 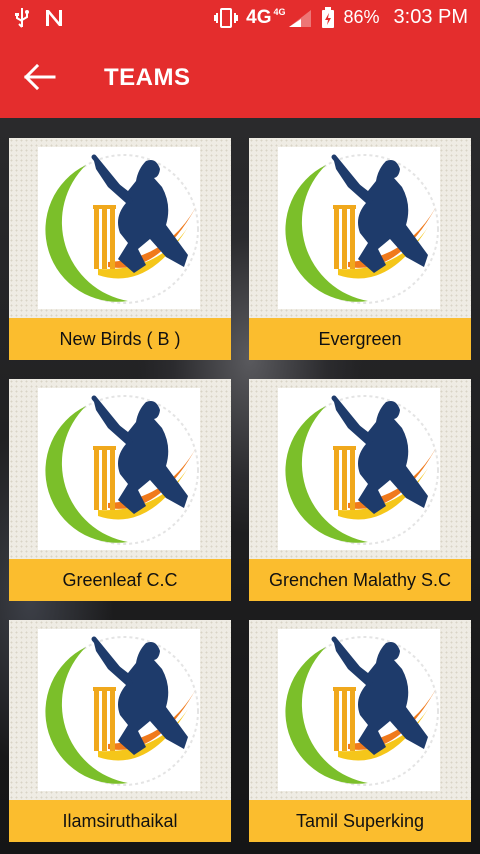 What do you see at coordinates (328, 17) in the screenshot?
I see `battery-charging-icon` at bounding box center [328, 17].